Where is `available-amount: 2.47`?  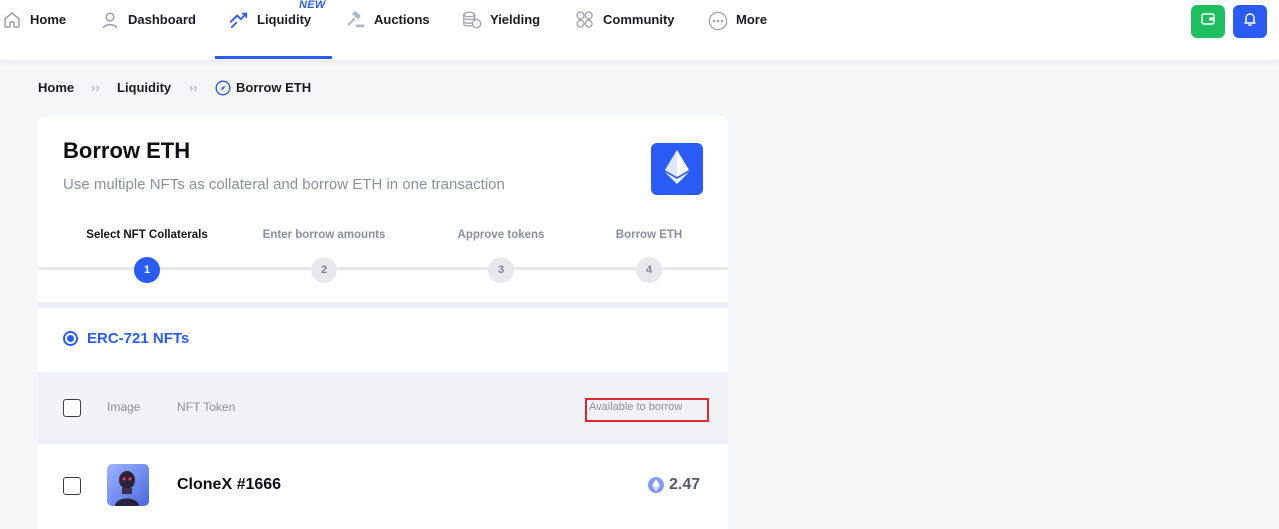 available-amount: 2.47 is located at coordinates (674, 485).